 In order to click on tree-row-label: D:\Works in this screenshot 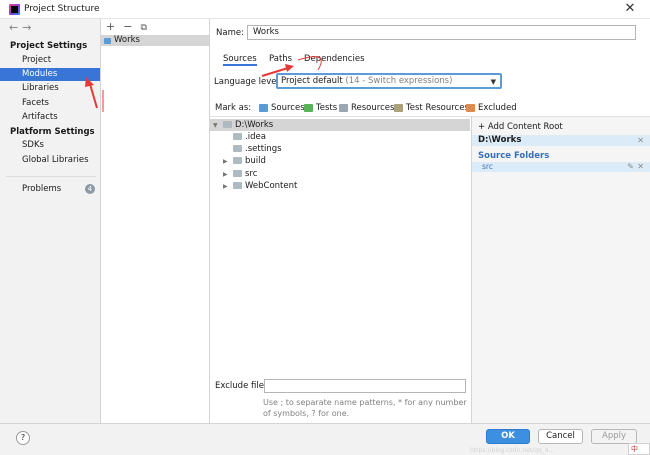, I will do `click(254, 125)`.